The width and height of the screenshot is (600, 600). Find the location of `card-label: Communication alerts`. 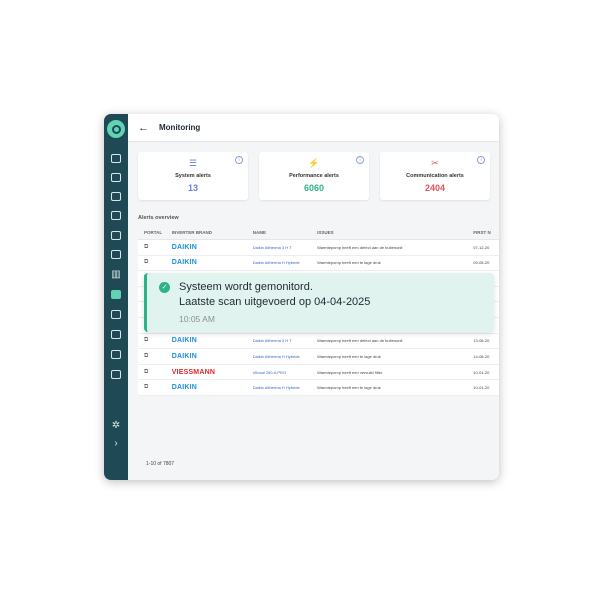

card-label: Communication alerts is located at coordinates (435, 176).